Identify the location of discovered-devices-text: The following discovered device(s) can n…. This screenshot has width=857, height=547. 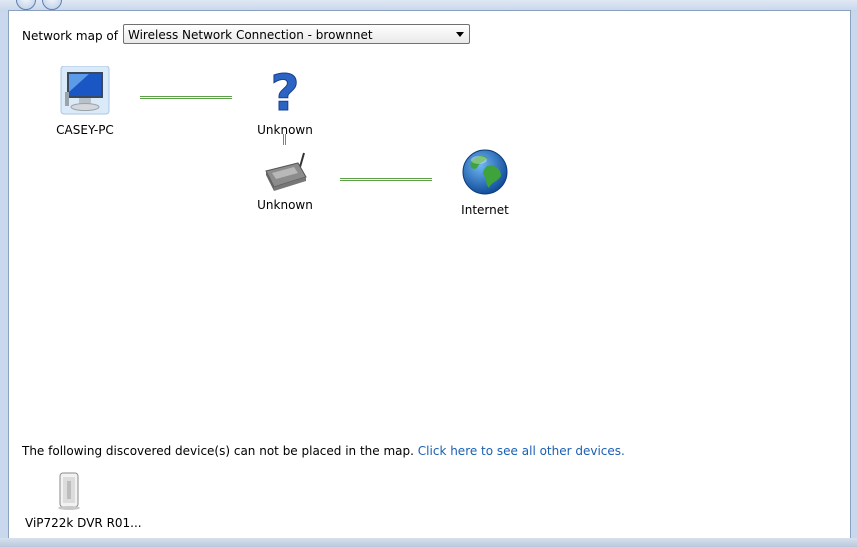
(218, 451).